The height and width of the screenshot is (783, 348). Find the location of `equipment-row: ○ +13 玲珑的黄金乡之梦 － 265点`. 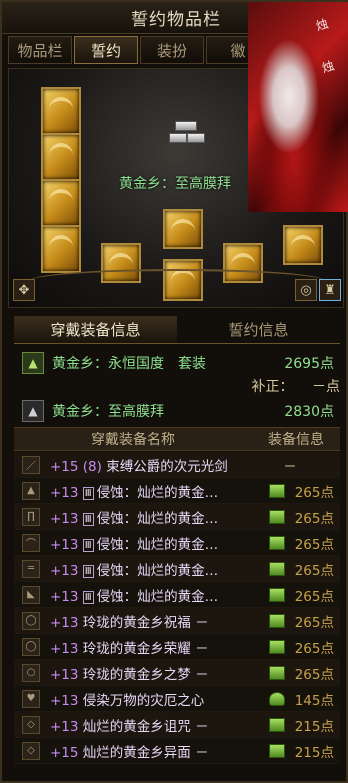

equipment-row: ○ +13 玲珑的黄金乡之梦 － 265点 is located at coordinates (177, 673).